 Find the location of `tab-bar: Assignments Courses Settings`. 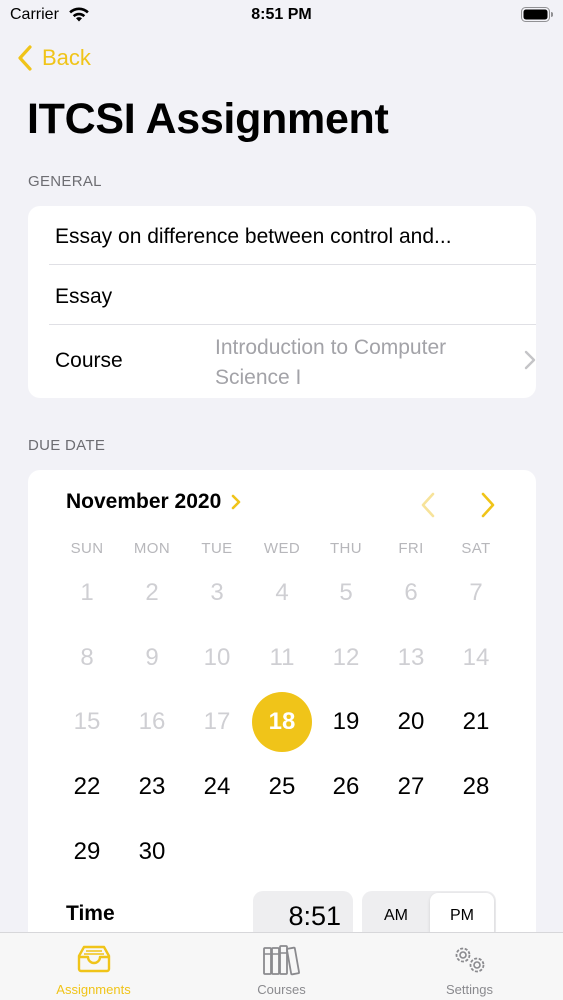

tab-bar: Assignments Courses Settings is located at coordinates (281, 966).